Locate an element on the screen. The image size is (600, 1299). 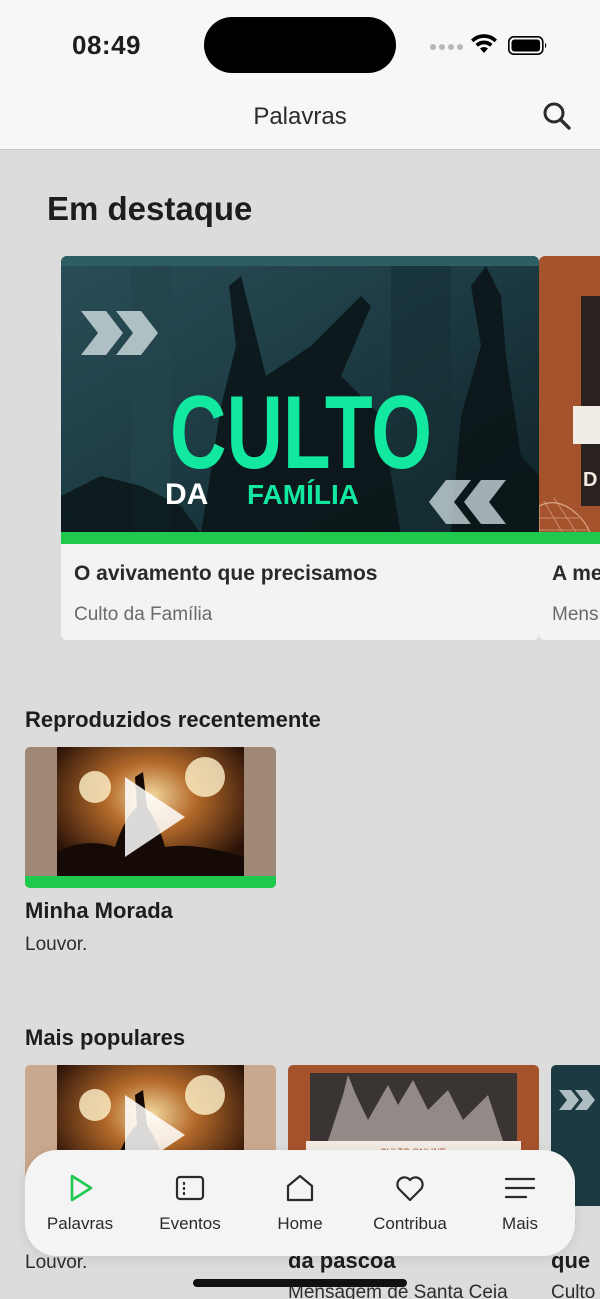
dynamic-island is located at coordinates (300, 45).